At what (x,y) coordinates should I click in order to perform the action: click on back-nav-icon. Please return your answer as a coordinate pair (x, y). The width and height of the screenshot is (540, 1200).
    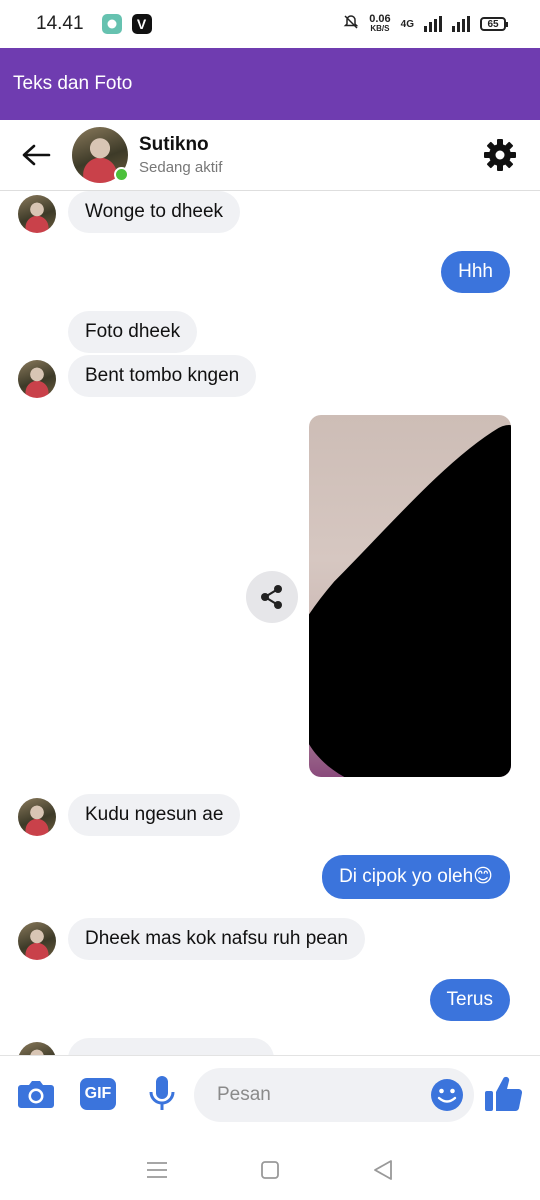
    Looking at the image, I should click on (383, 1170).